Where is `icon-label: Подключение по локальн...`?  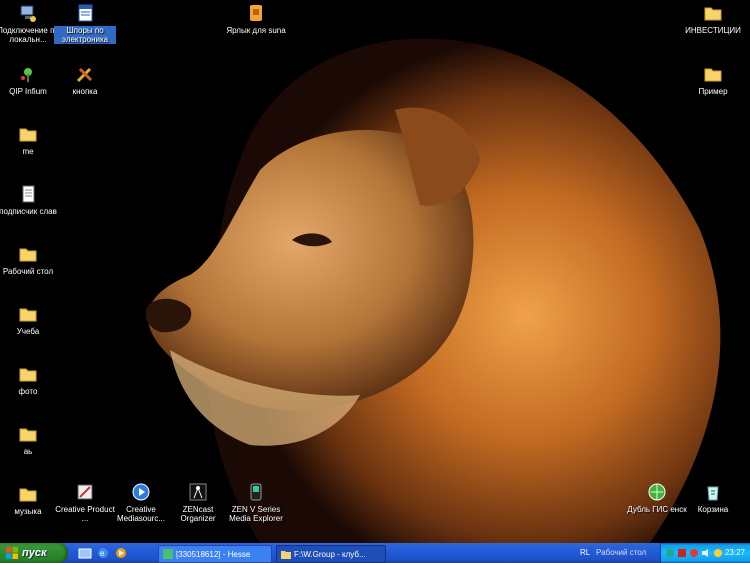
icon-label: Подключение по локальн... is located at coordinates (29, 35).